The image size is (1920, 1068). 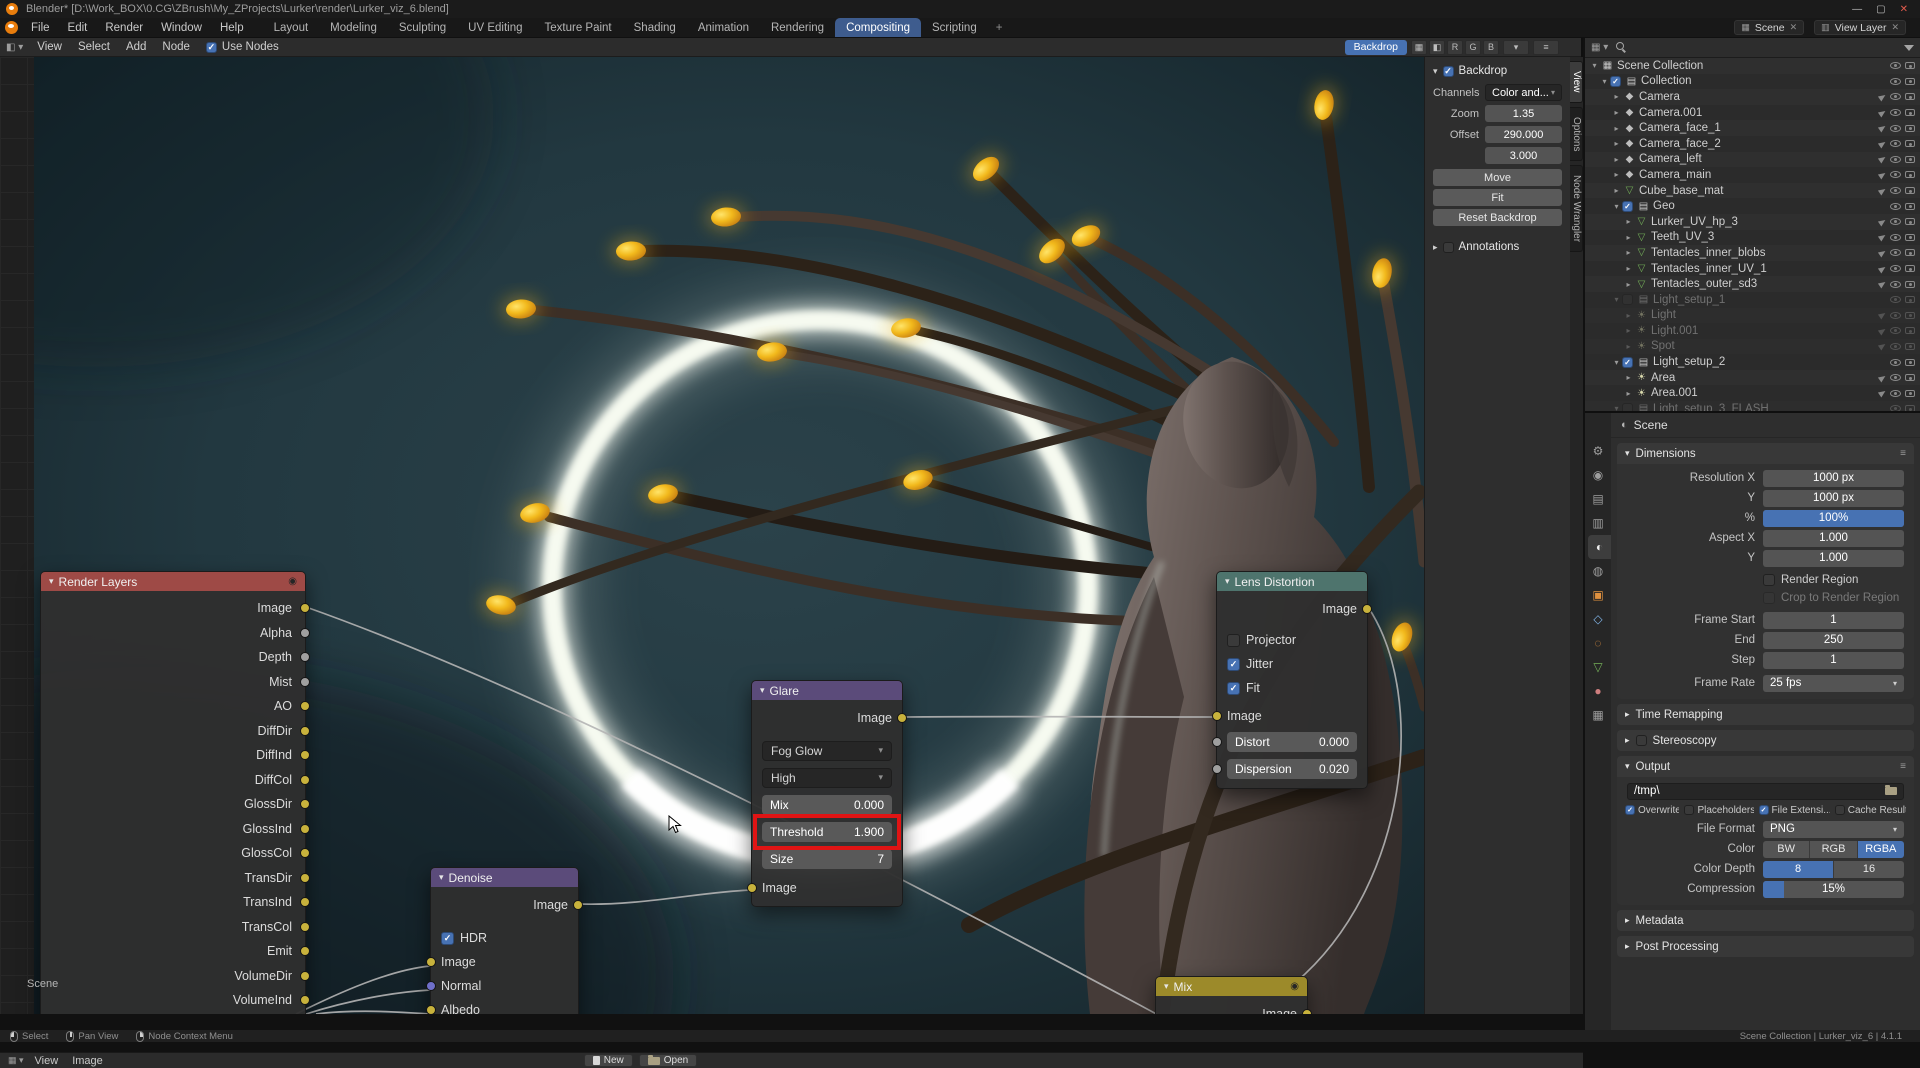 What do you see at coordinates (1375, 47) in the screenshot?
I see `backdrop-toggle-button: Backdrop` at bounding box center [1375, 47].